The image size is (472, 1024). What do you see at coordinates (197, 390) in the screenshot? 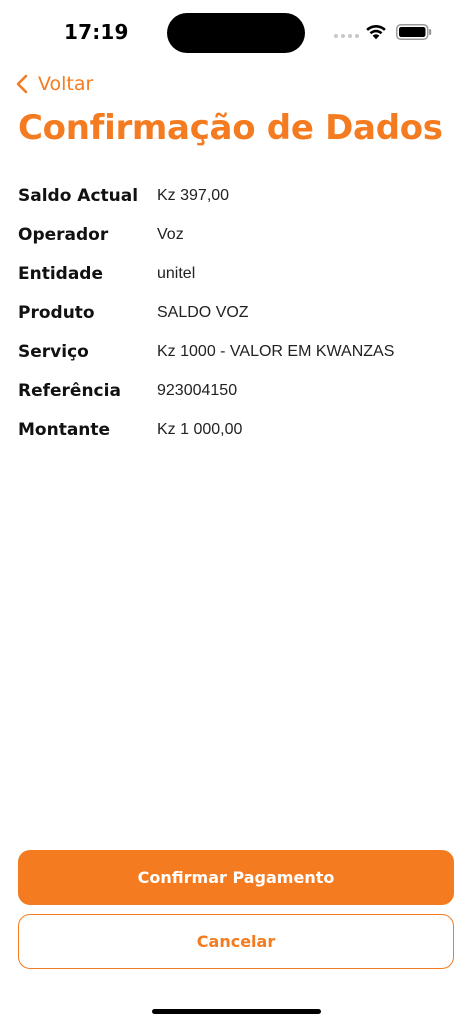
I see `detail-value: 923004150` at bounding box center [197, 390].